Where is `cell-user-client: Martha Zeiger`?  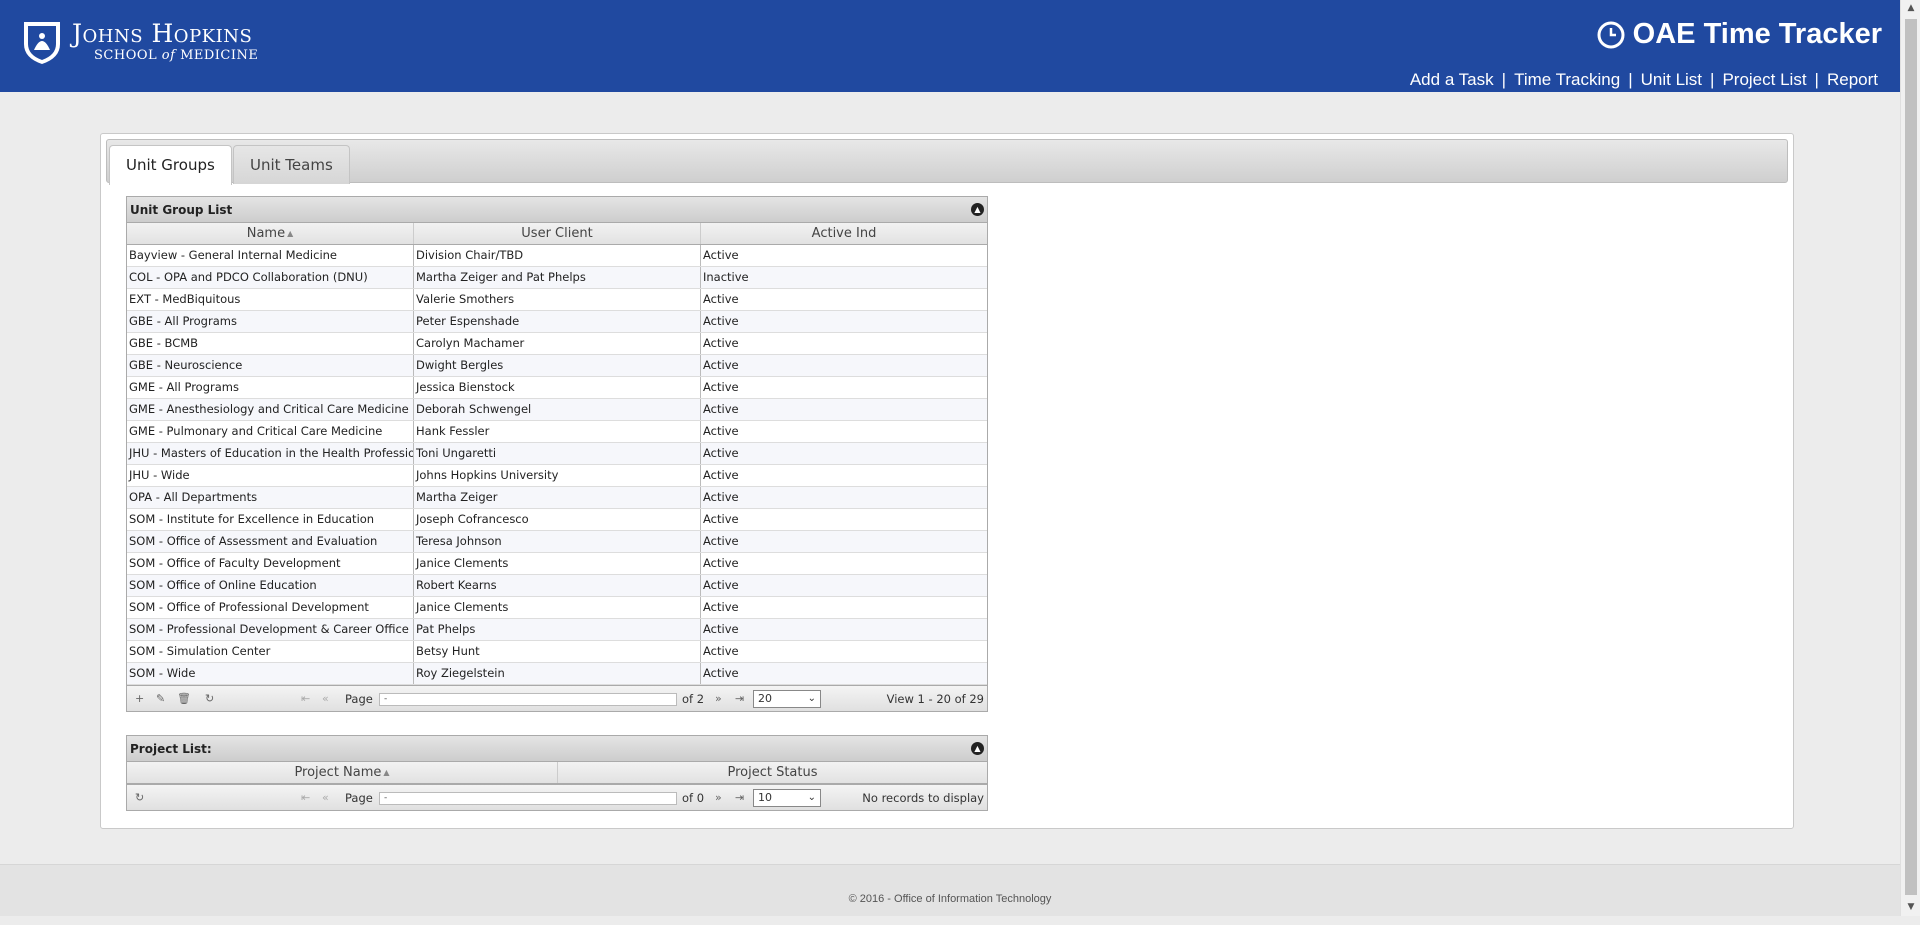 cell-user-client: Martha Zeiger is located at coordinates (557, 497).